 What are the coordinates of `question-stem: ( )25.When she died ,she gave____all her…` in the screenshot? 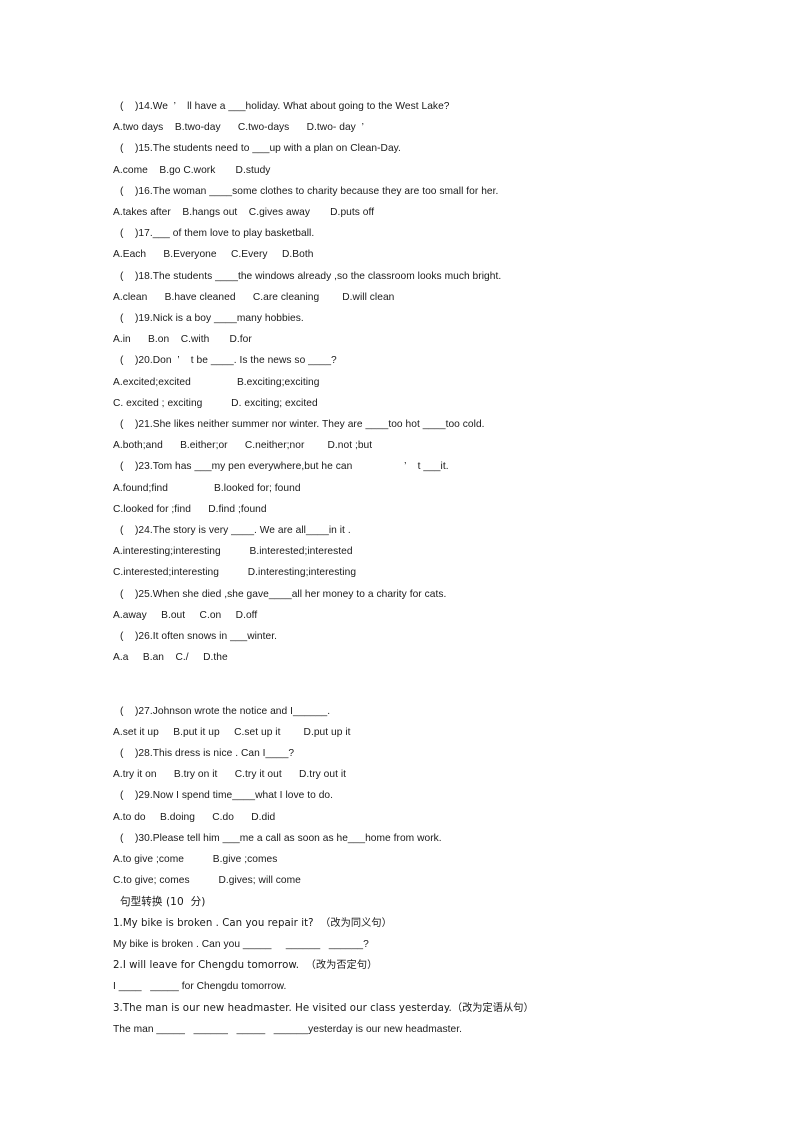 It's located at (283, 594).